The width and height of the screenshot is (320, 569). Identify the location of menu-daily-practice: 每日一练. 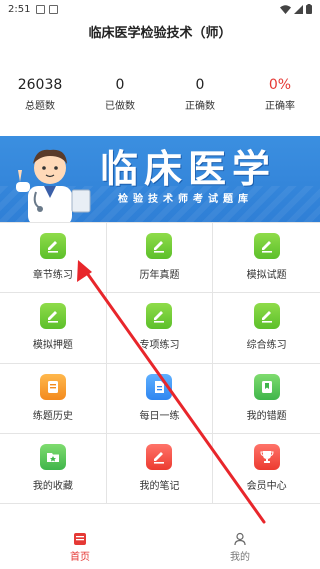
(160, 398).